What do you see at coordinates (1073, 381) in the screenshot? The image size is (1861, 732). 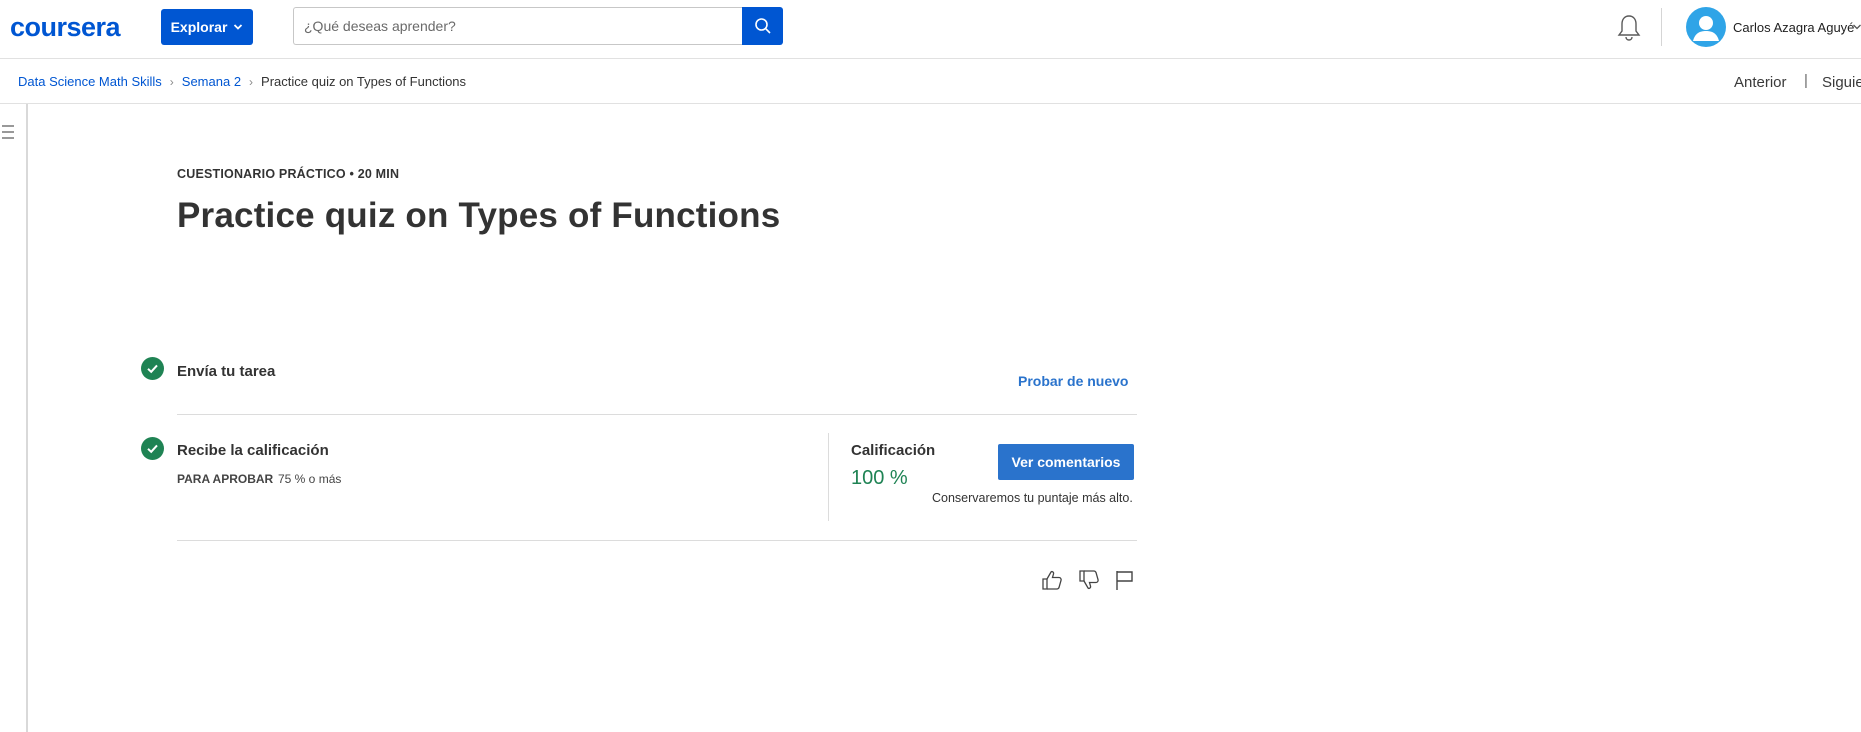 I see `try-again-link: Probar de nuevo` at bounding box center [1073, 381].